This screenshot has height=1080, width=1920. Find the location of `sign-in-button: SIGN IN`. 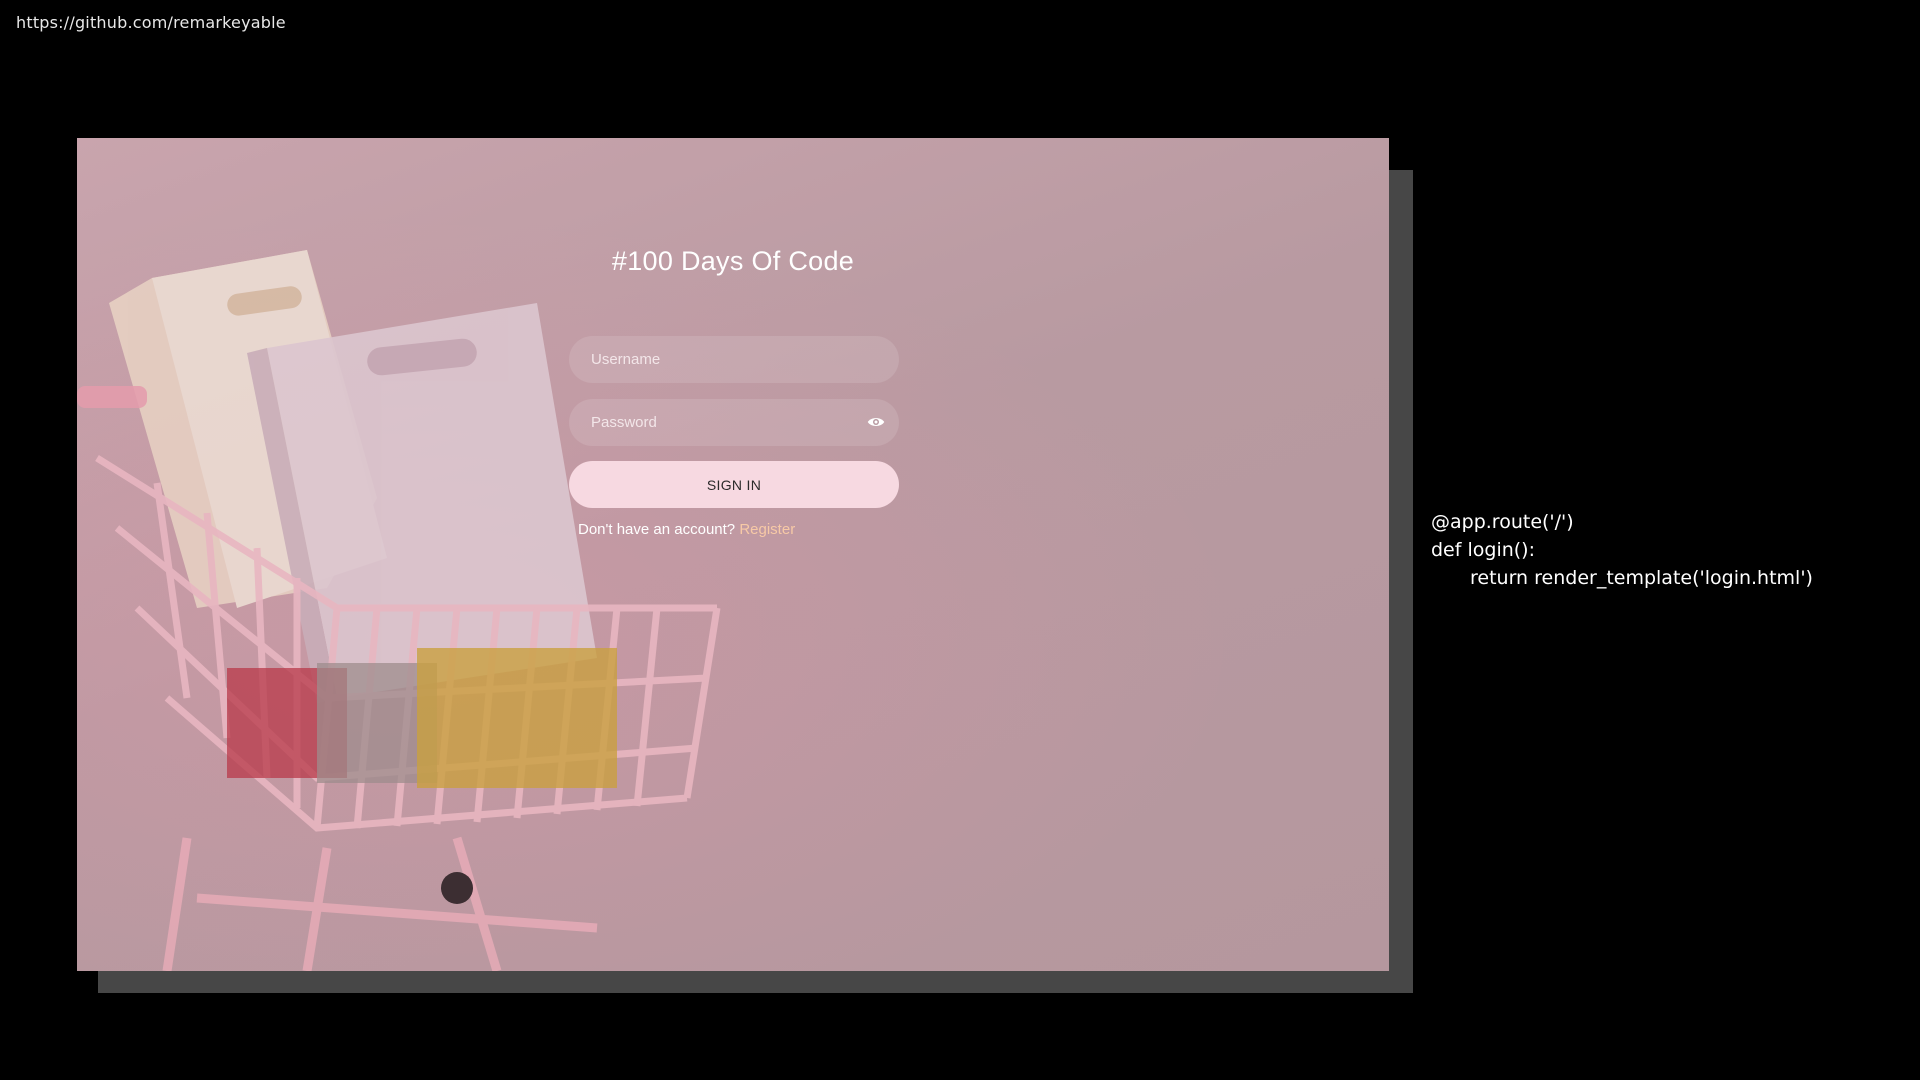

sign-in-button: SIGN IN is located at coordinates (734, 484).